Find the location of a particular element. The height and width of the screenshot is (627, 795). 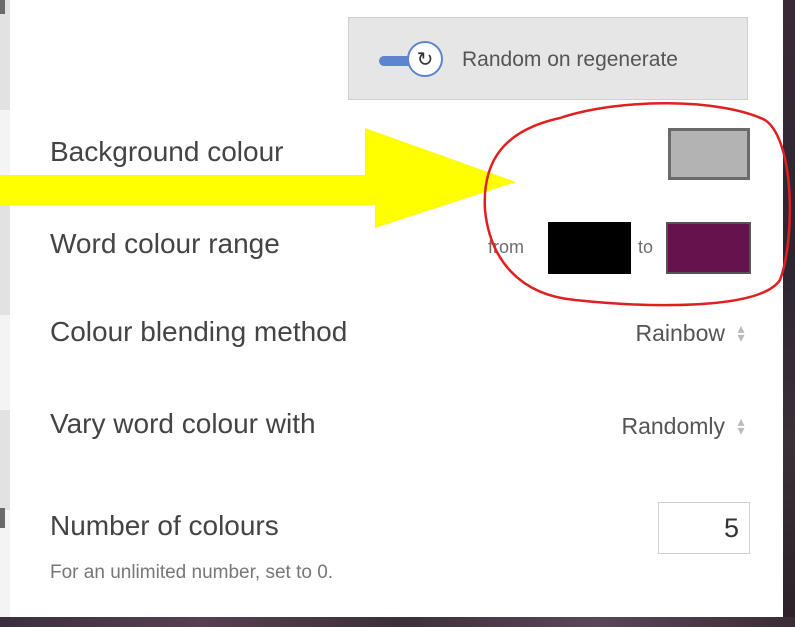

background-colour-swatch is located at coordinates (709, 154).